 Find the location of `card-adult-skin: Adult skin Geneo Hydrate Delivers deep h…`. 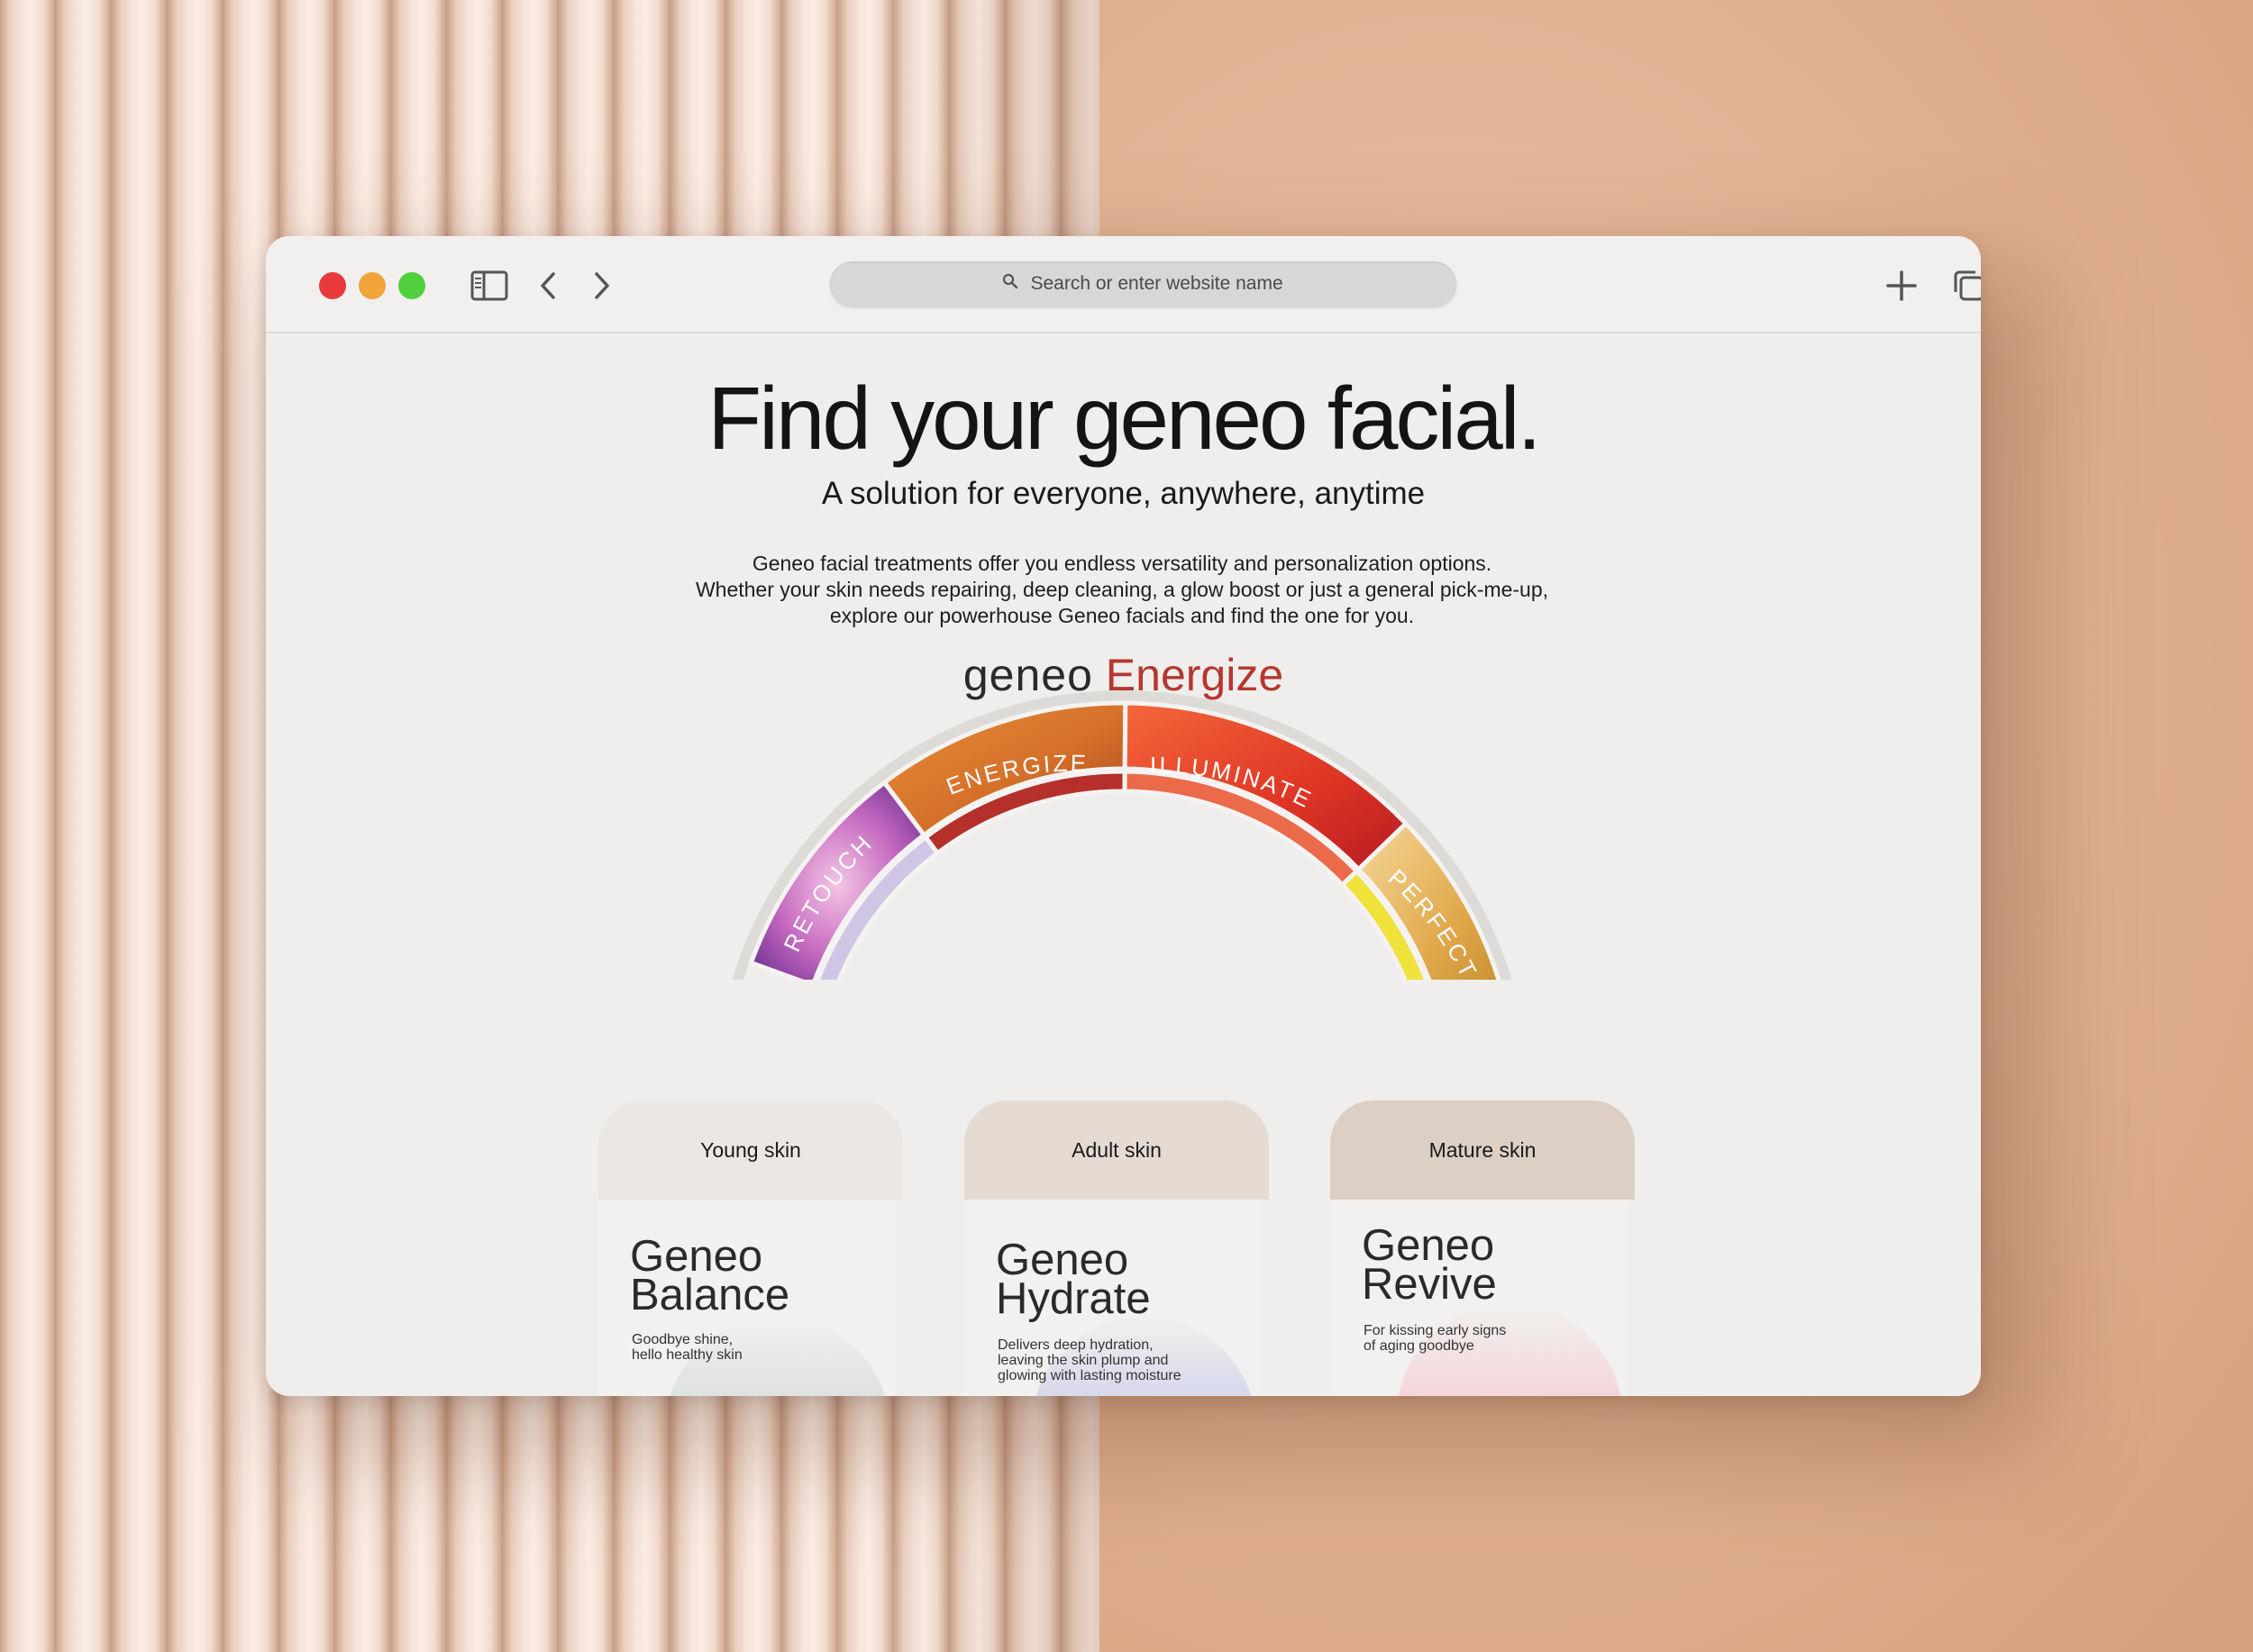

card-adult-skin: Adult skin Geneo Hydrate Delivers deep h… is located at coordinates (1116, 1248).